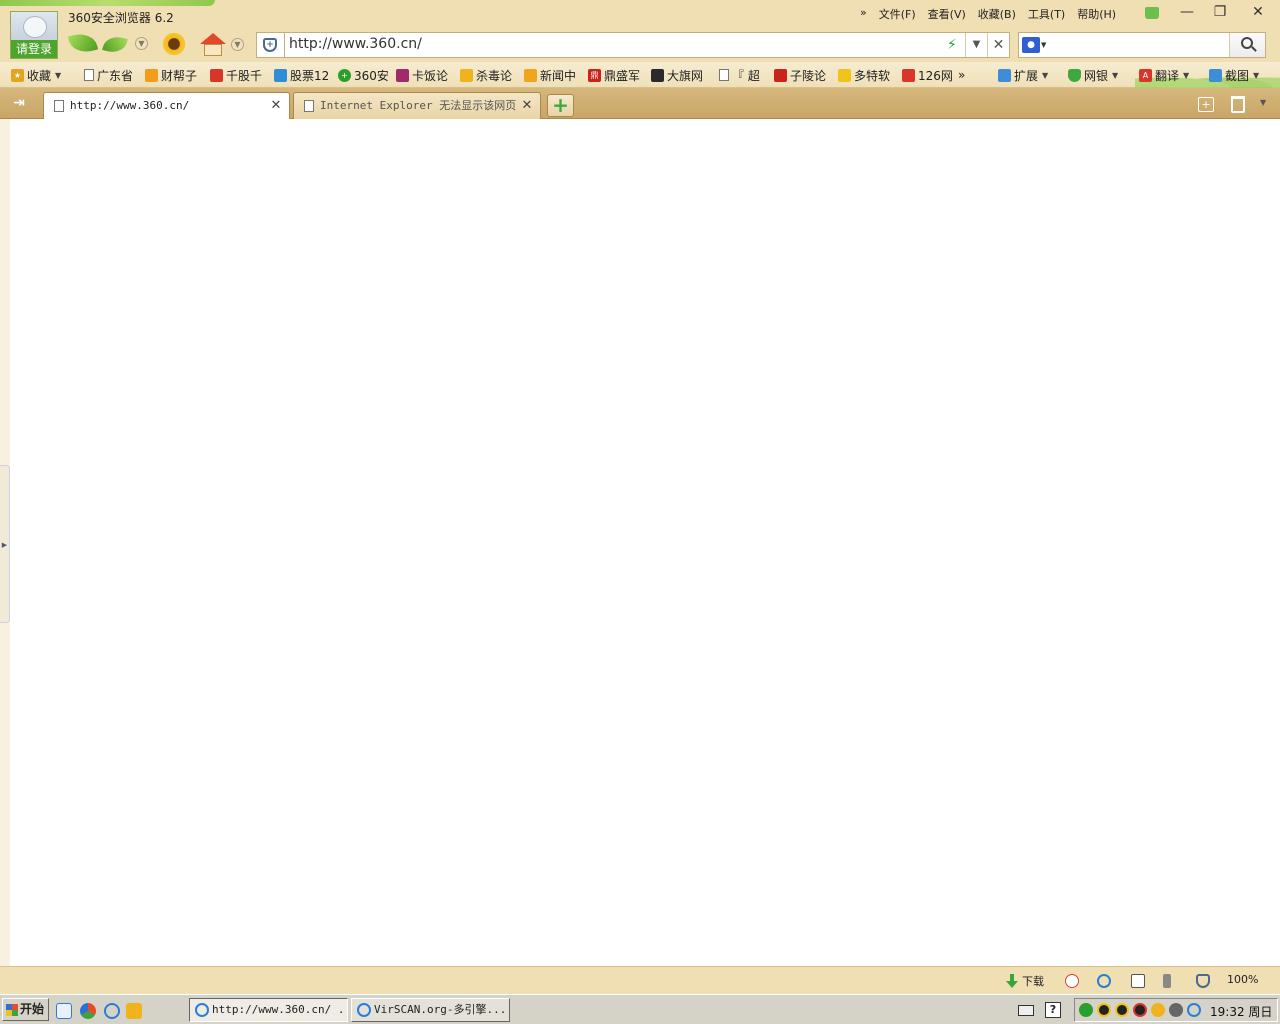  What do you see at coordinates (270, 45) in the screenshot?
I see `security-shield-icon: +` at bounding box center [270, 45].